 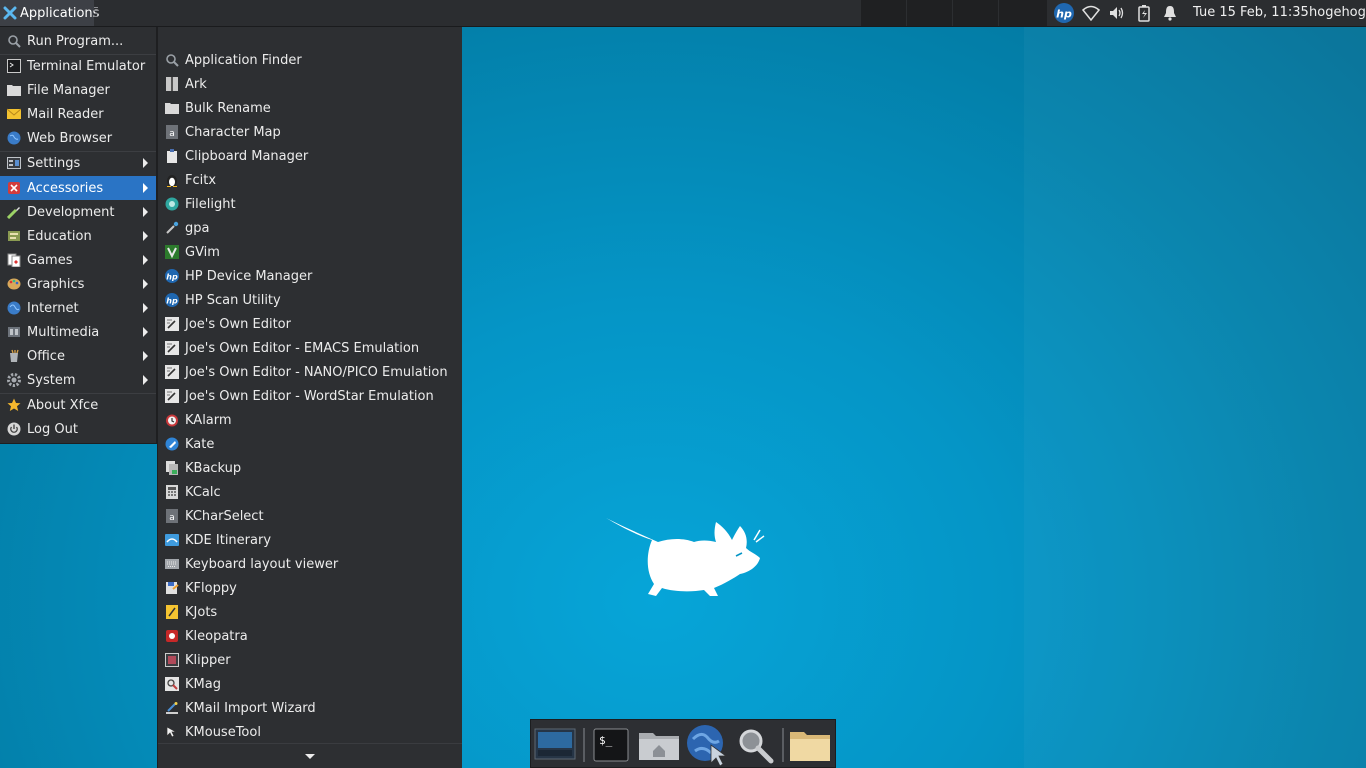 I want to click on submenu-item-keyboard-layout-viewer: Keyboard layout viewer, so click(x=310, y=564).